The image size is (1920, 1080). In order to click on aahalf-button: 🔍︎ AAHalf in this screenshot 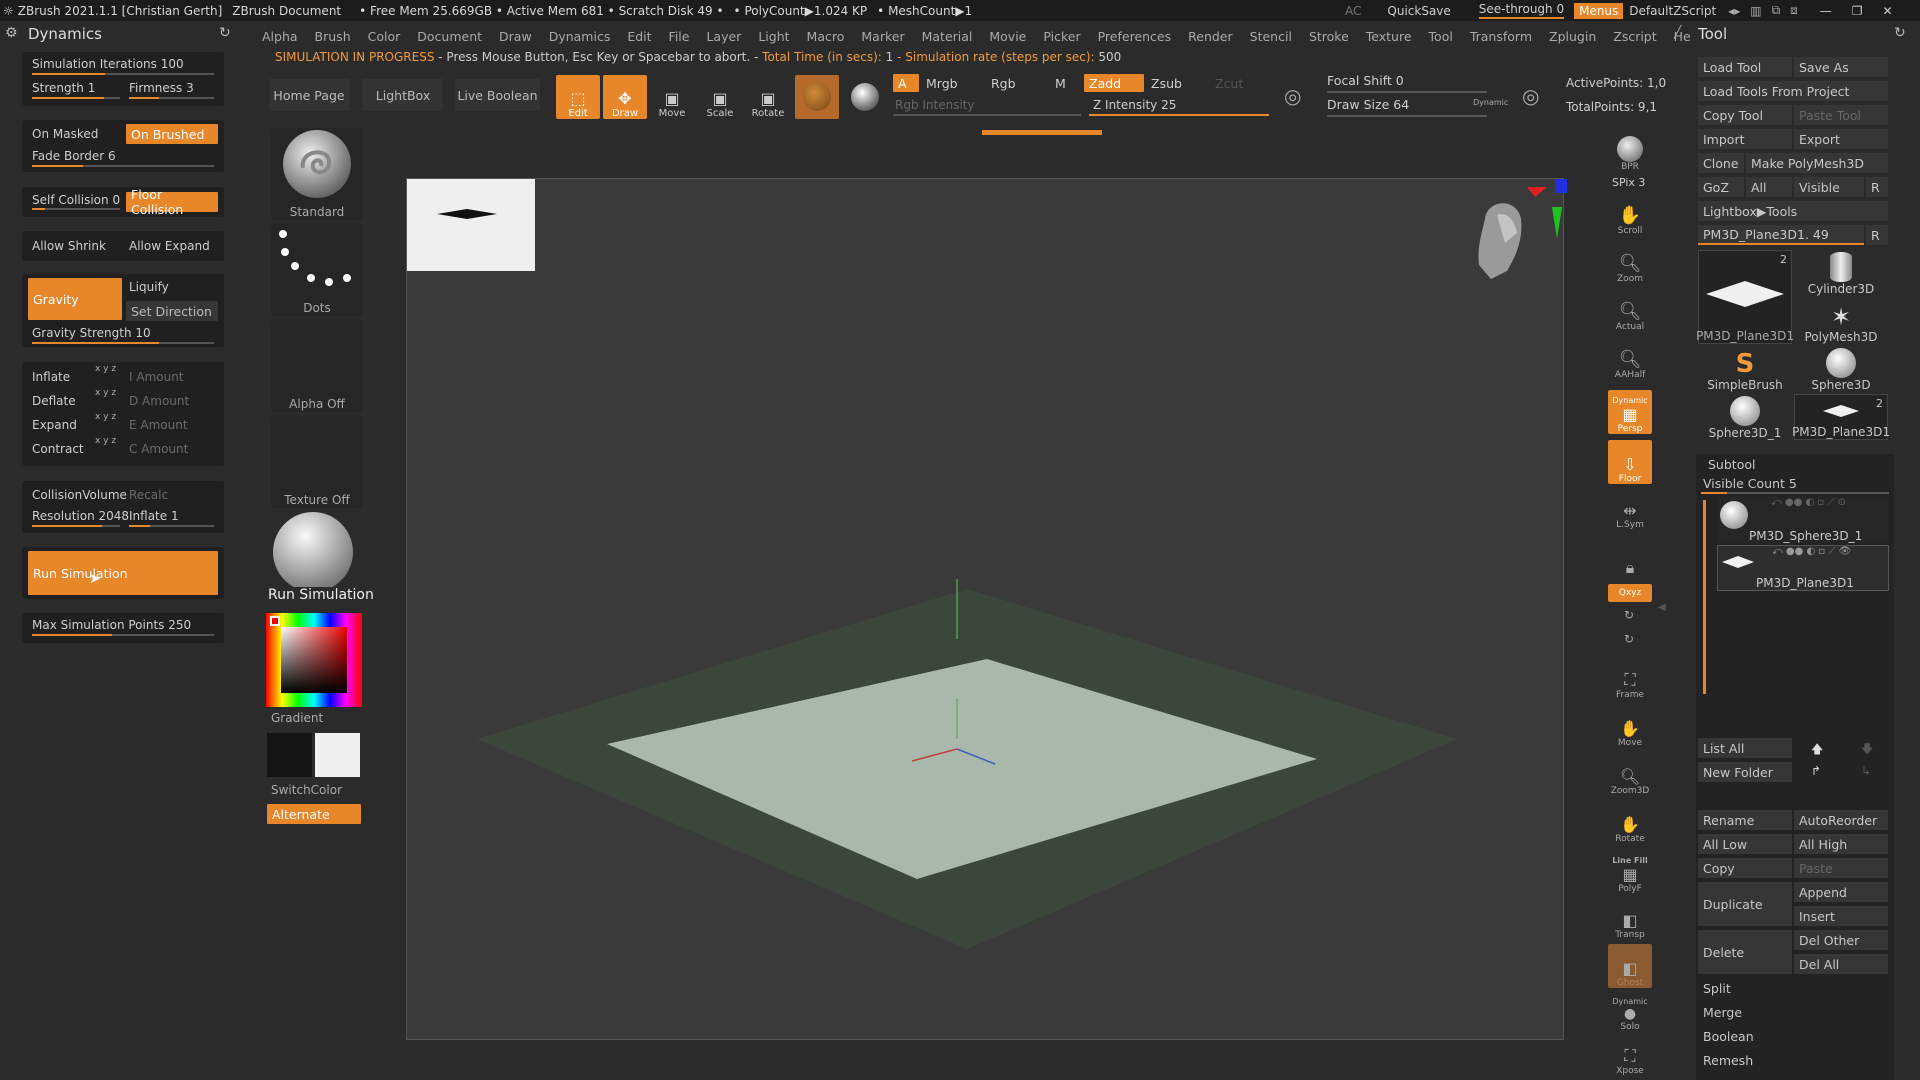, I will do `click(1630, 360)`.